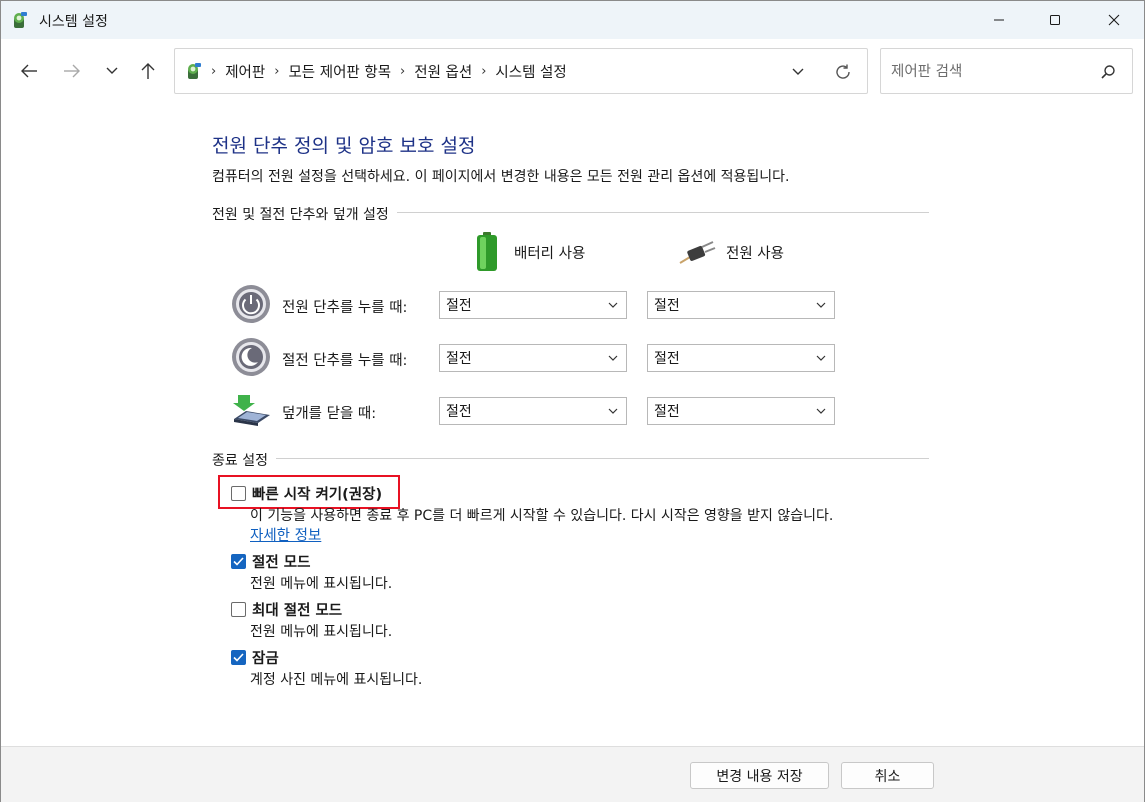 Image resolution: width=1145 pixels, height=802 pixels. What do you see at coordinates (304, 214) in the screenshot?
I see `group-label-buttons: 전원 및 절전 단추와 덮개 설정` at bounding box center [304, 214].